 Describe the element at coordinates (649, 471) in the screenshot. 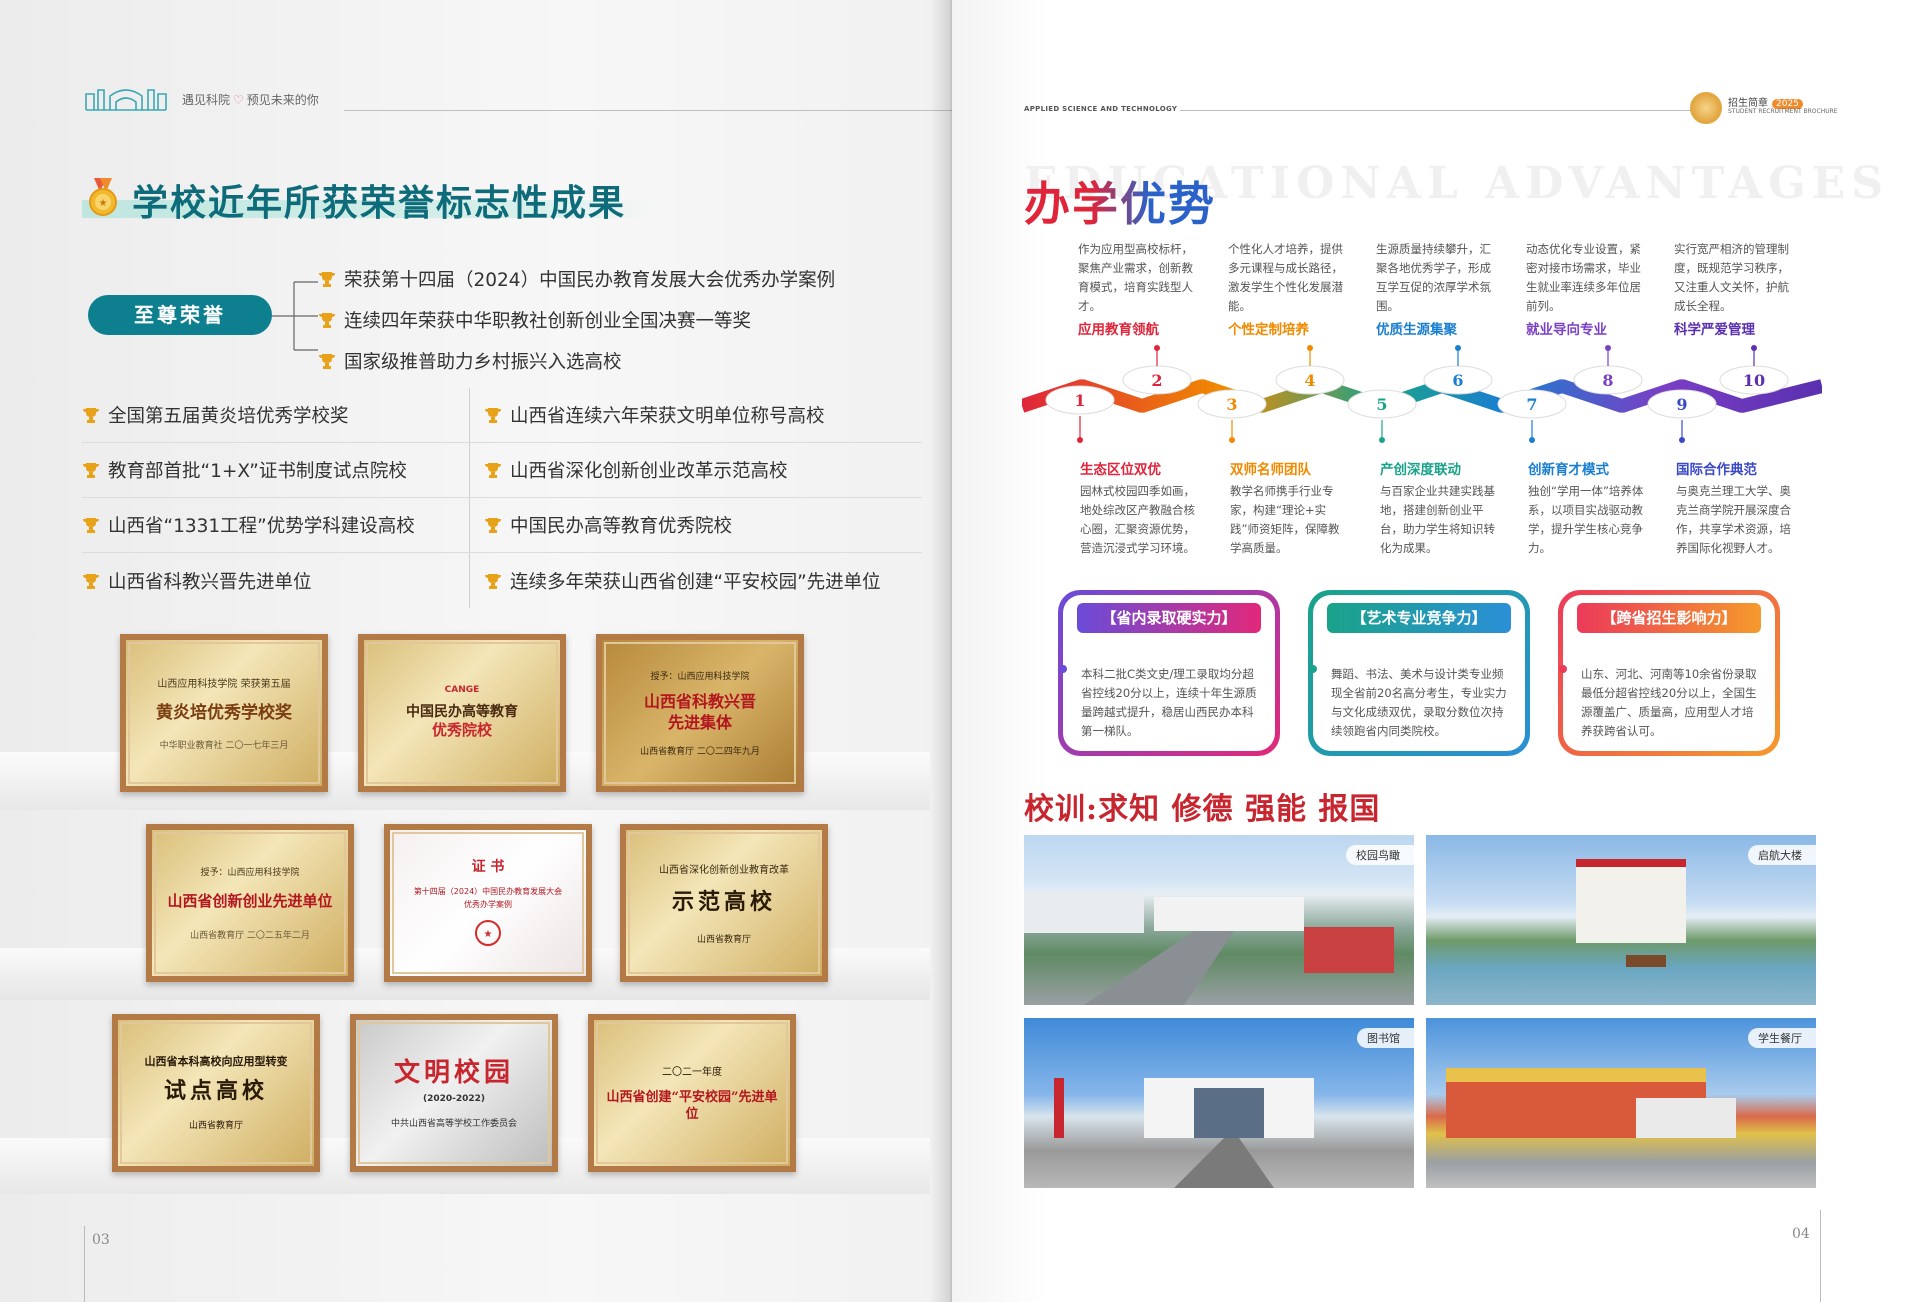

I see `honor-text: 山西省深化创新创业改革示范高校` at that location.